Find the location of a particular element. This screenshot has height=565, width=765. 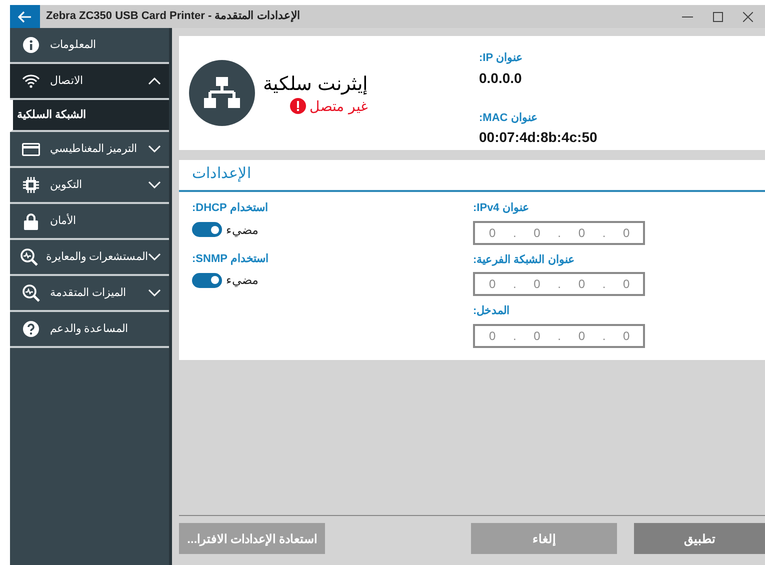

sidebar-item: الاتصال is located at coordinates (89, 82).